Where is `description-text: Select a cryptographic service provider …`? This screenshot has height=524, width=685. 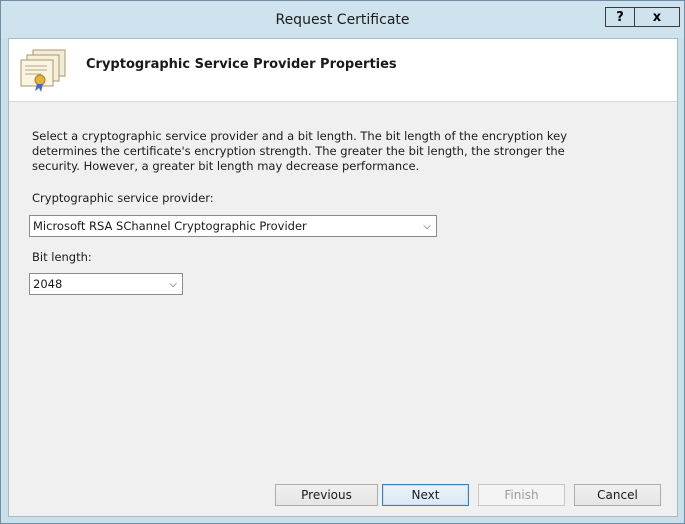
description-text: Select a cryptographic service provider … is located at coordinates (300, 151).